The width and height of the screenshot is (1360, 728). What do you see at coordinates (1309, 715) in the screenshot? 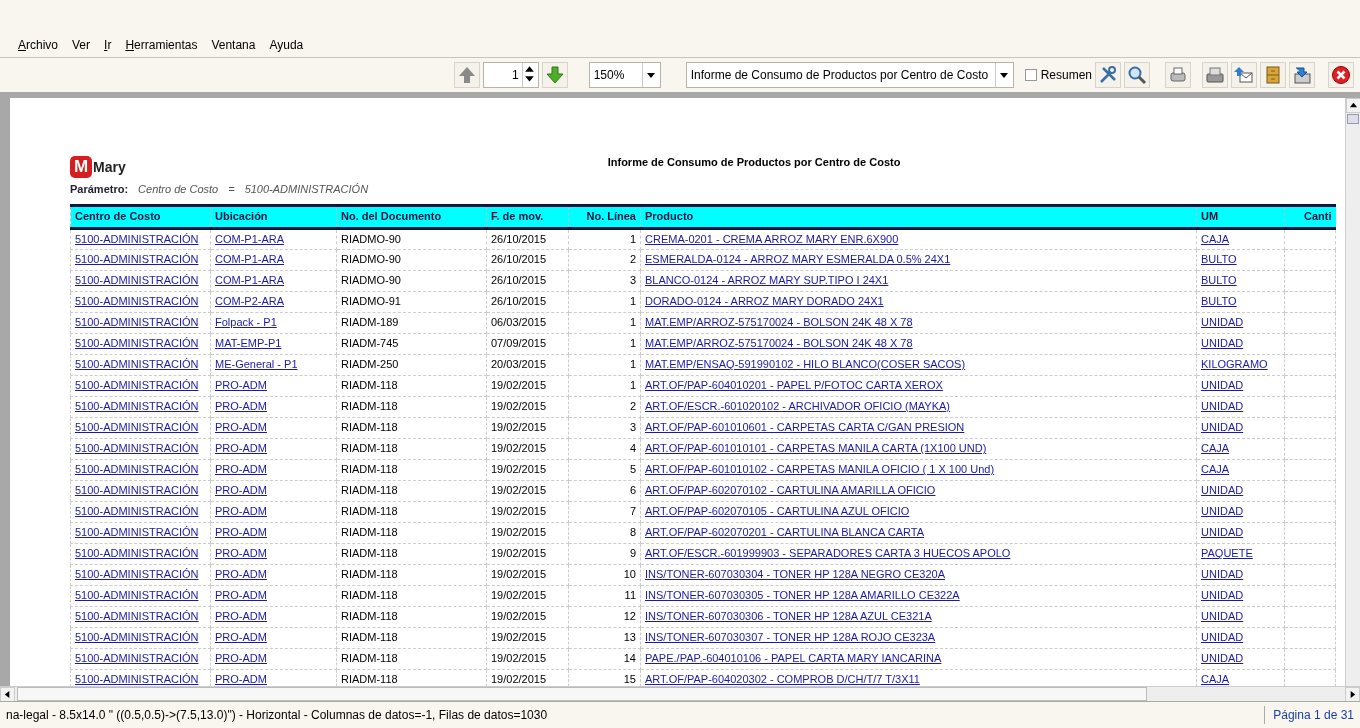
I see `page-indicator: Página 1 de 31` at bounding box center [1309, 715].